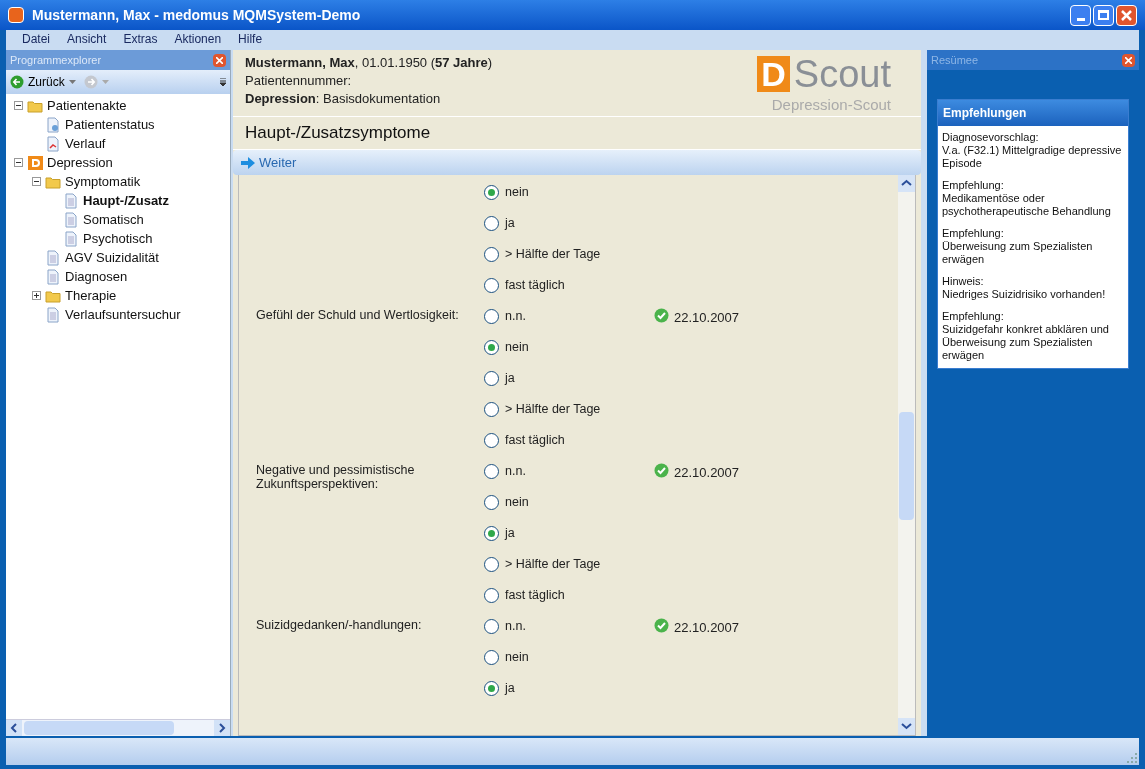  I want to click on minimize-button, so click(1080, 15).